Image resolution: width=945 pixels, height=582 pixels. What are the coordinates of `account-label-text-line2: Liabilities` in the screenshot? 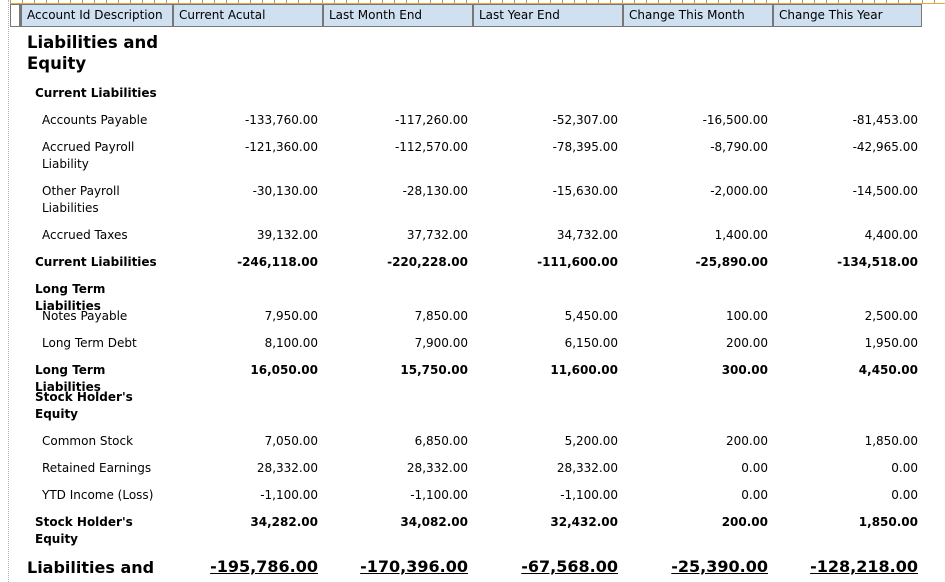 It's located at (70, 208).